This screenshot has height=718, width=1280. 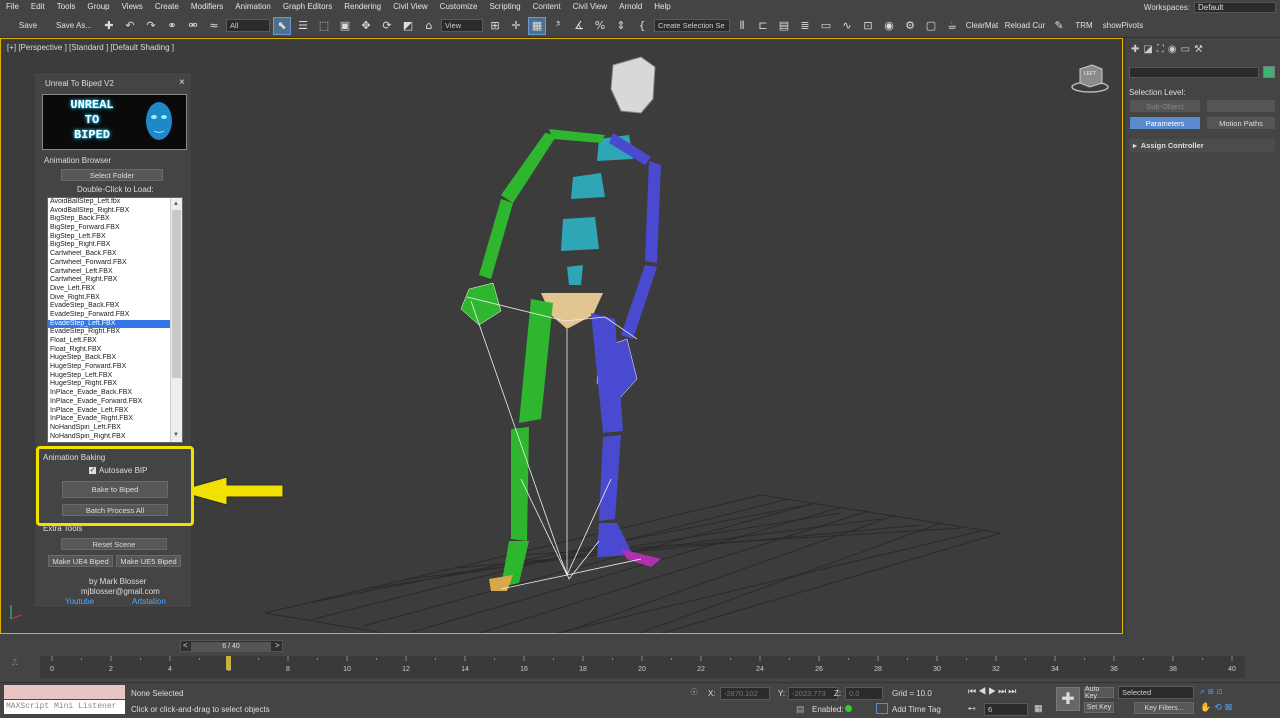 What do you see at coordinates (109, 332) in the screenshot?
I see `animation-list-item: EvadeStep_Right.FBX` at bounding box center [109, 332].